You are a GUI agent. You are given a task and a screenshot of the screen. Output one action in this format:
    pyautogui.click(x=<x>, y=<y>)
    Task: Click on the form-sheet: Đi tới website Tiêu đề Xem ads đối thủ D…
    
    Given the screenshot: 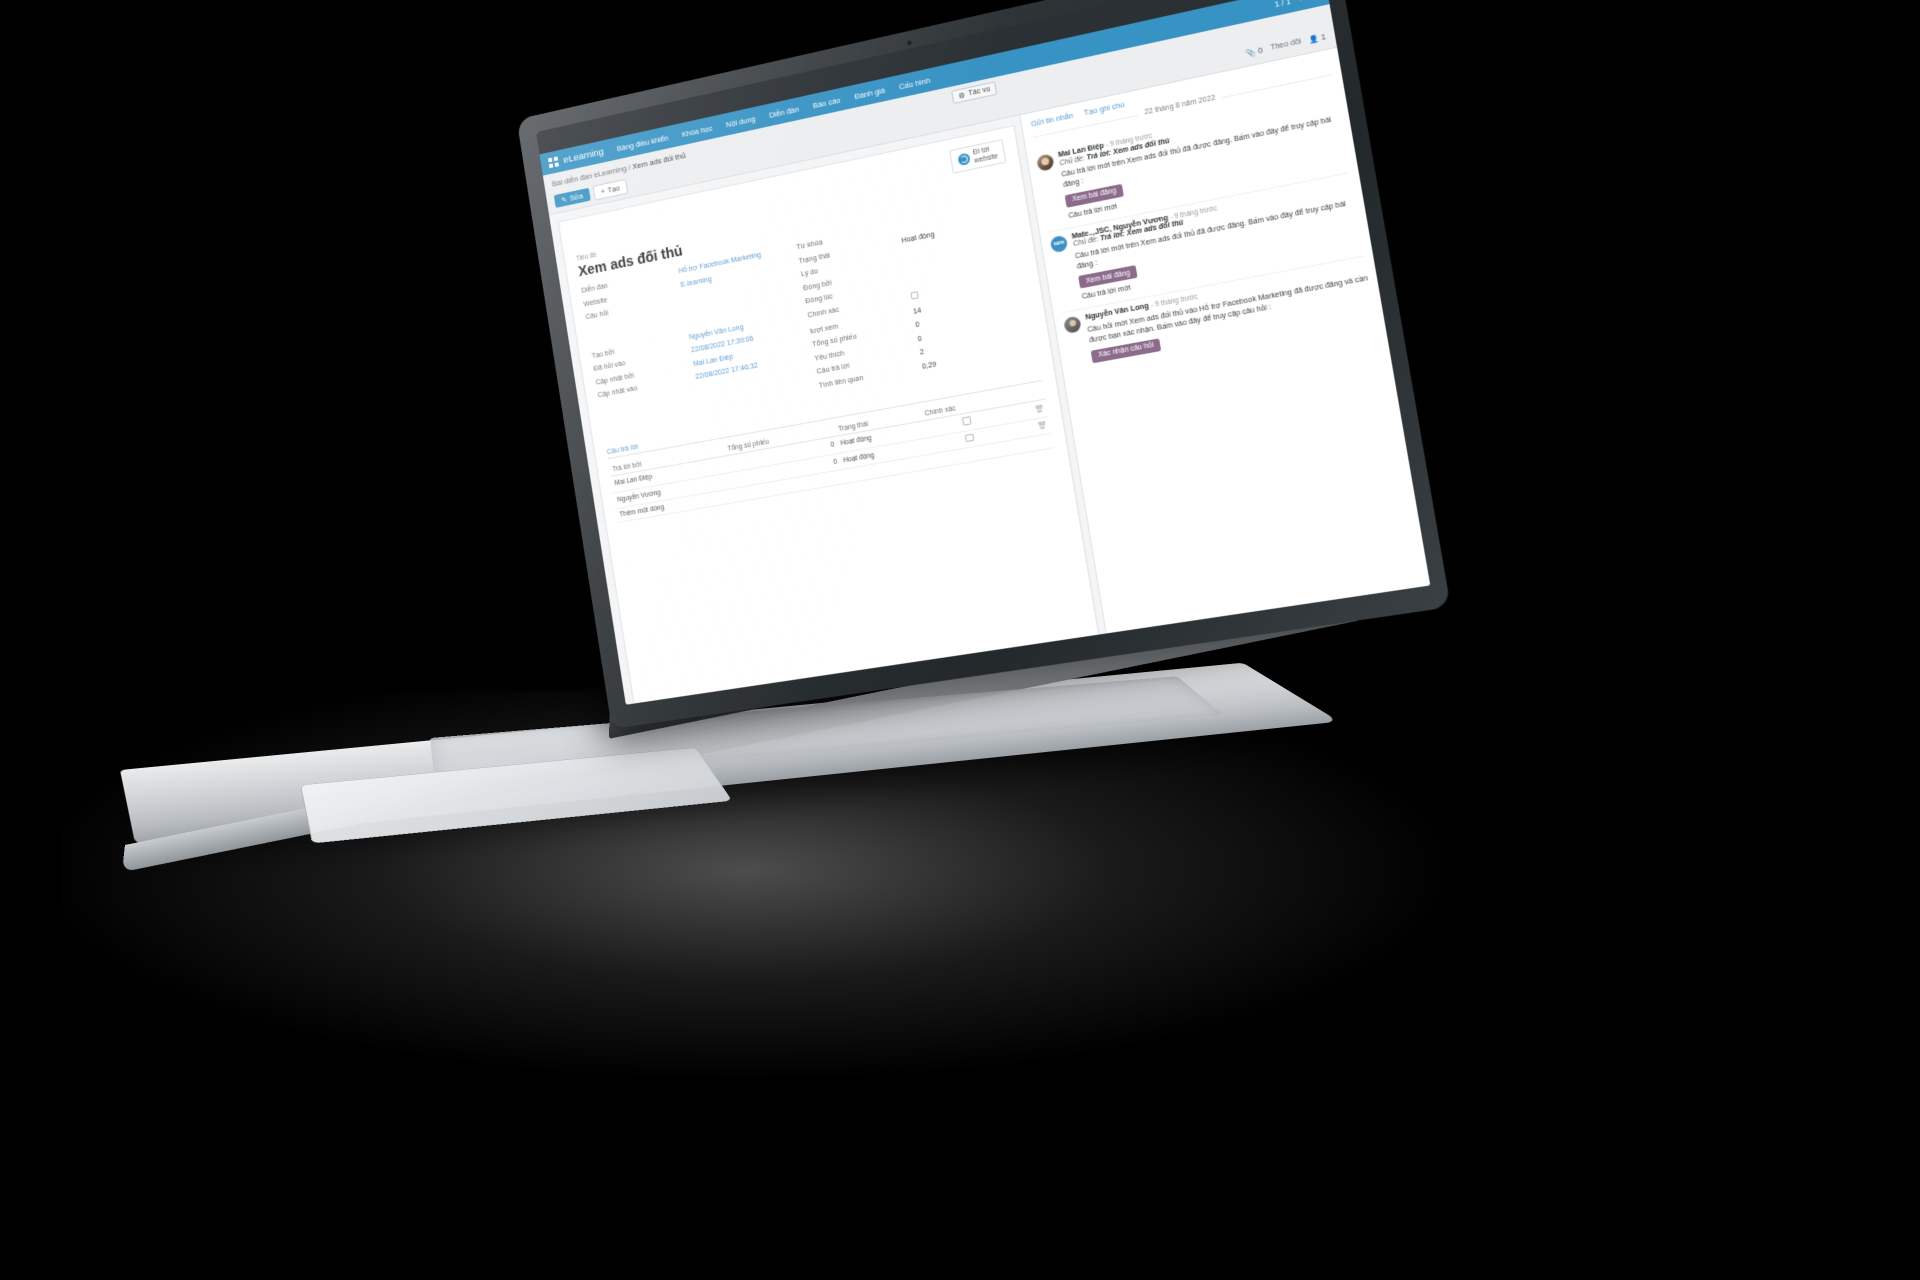 What is the action you would take?
    pyautogui.click(x=829, y=414)
    